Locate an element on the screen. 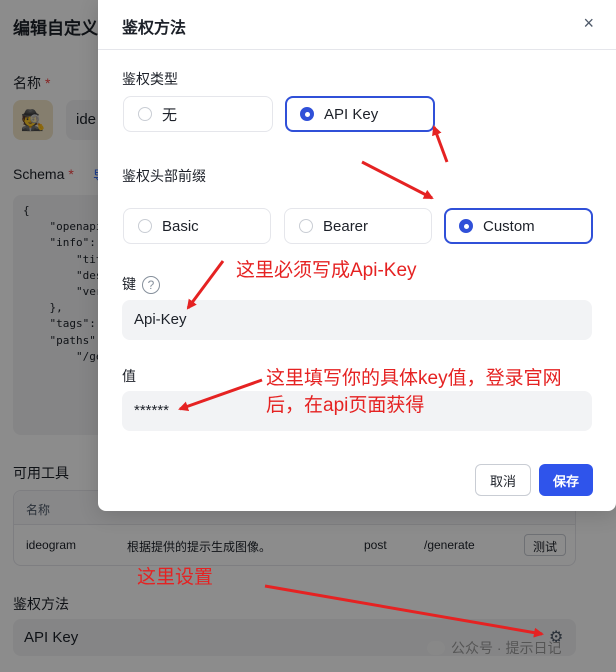 The image size is (616, 672). watermark: 公众号 · 提示日记 is located at coordinates (494, 648).